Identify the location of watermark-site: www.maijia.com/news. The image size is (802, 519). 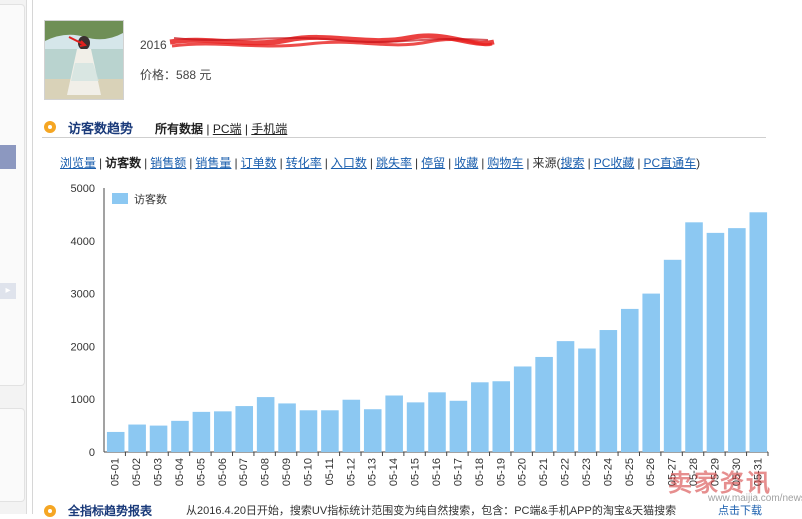
(755, 498).